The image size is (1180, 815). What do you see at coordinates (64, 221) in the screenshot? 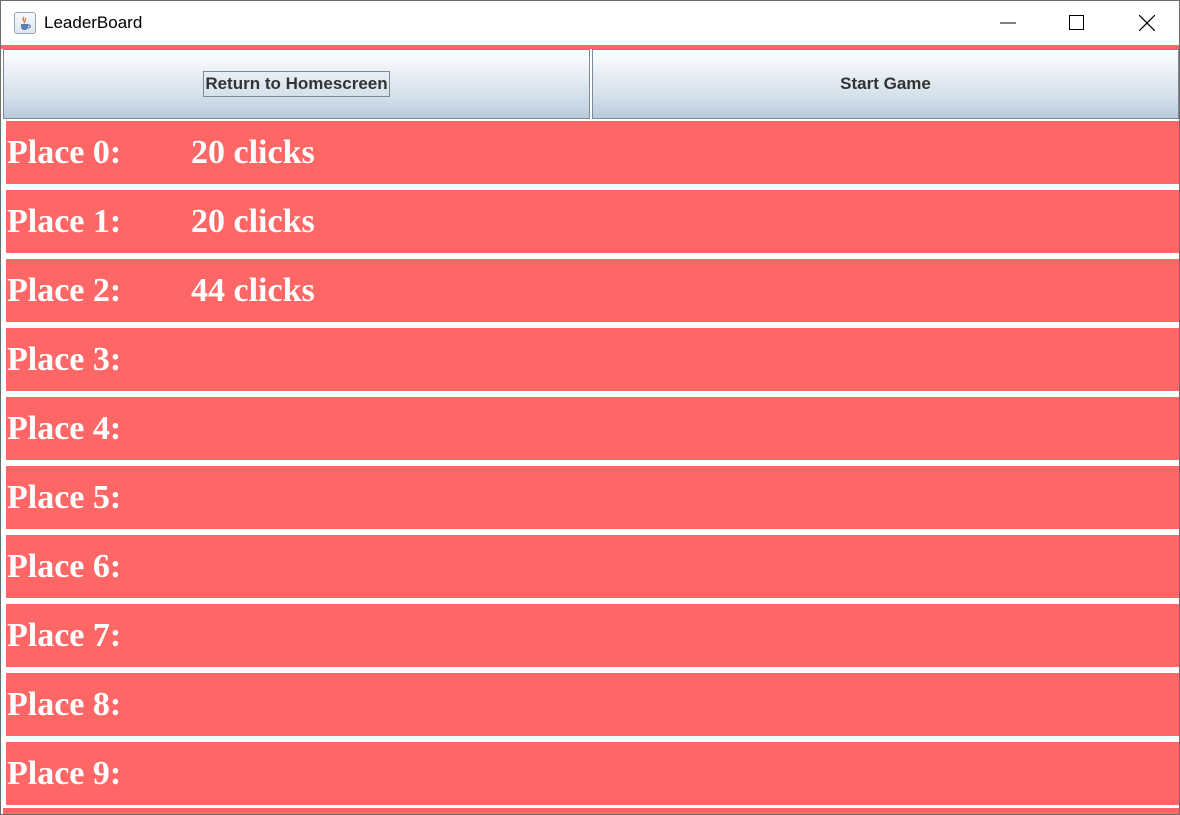
I see `place-label: Place 1:` at bounding box center [64, 221].